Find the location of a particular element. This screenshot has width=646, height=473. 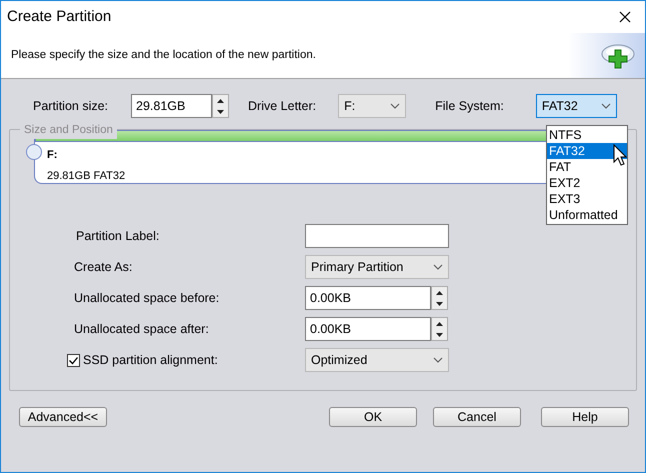

field-label: Create As: is located at coordinates (104, 267).